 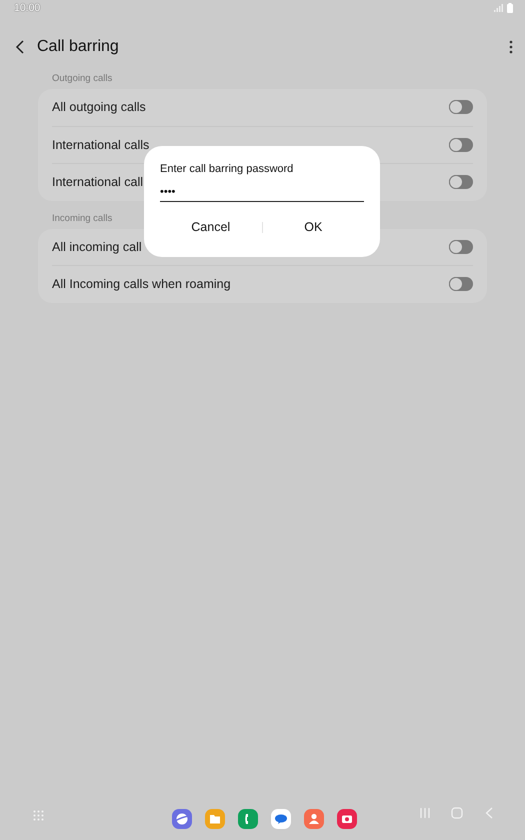 I want to click on section-header: Incoming calls, so click(x=81, y=219).